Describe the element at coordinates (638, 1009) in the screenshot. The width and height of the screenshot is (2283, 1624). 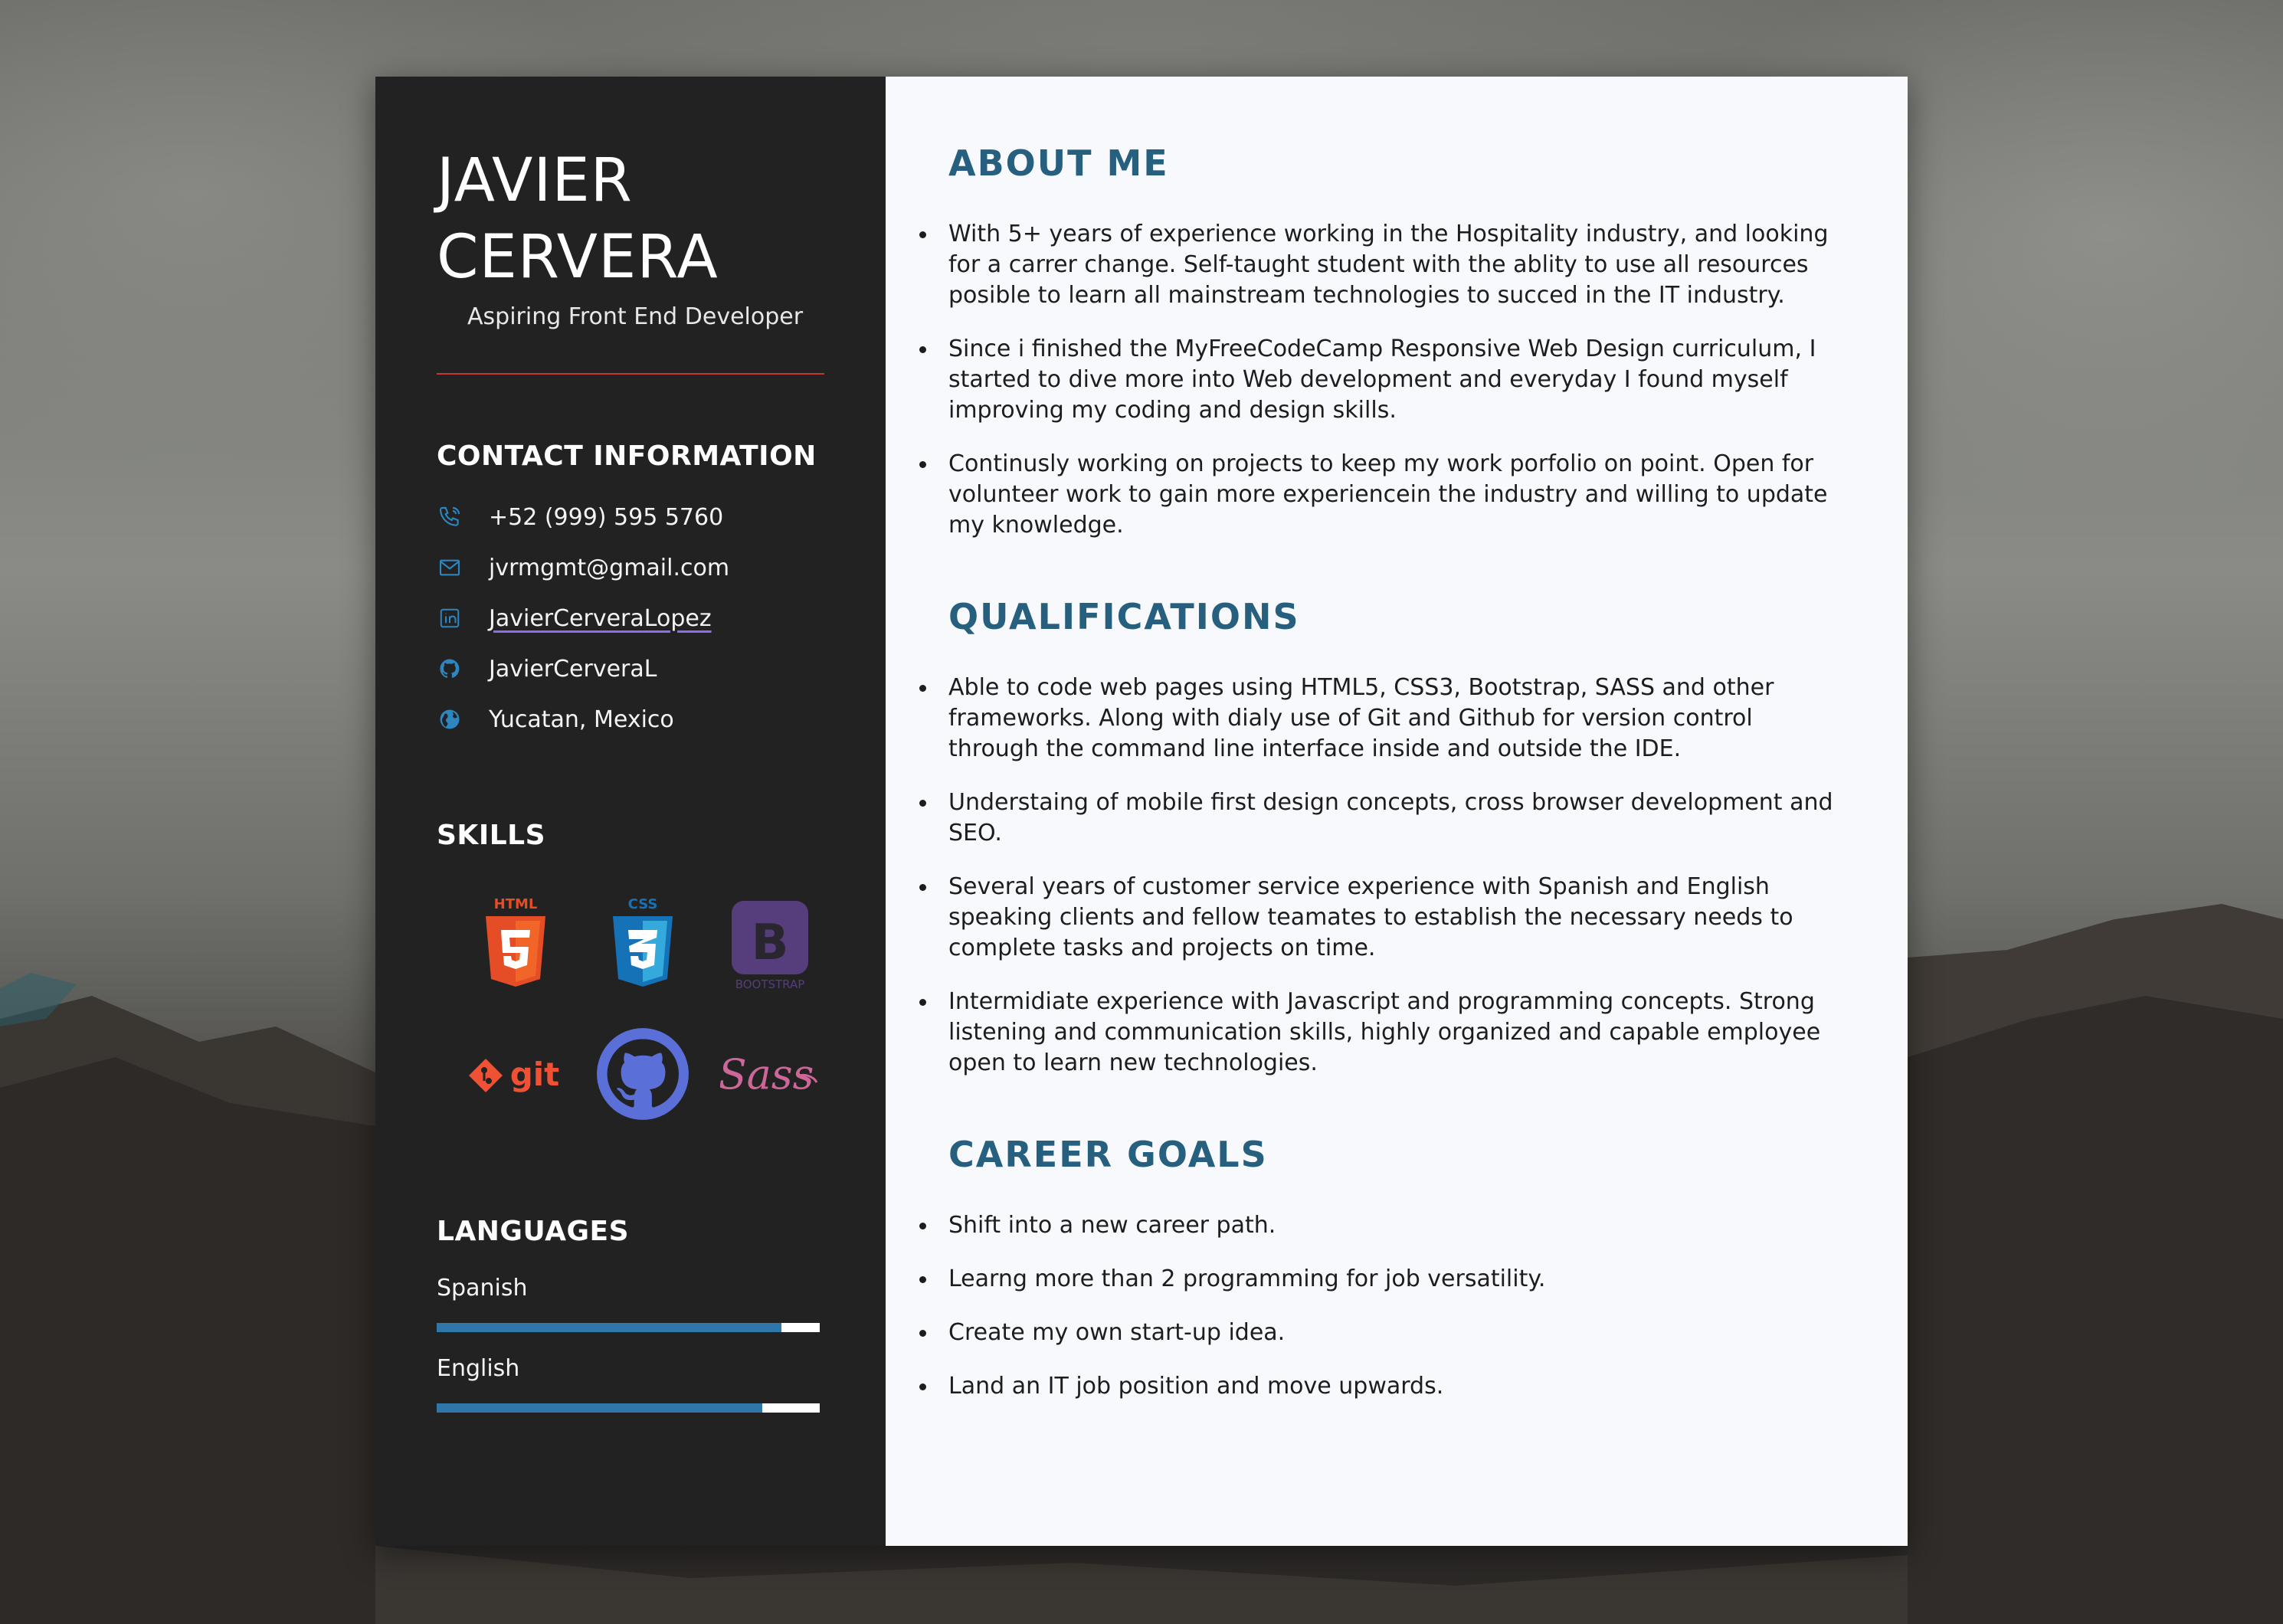
I see `skills-grid: HTML CSS B BOOTSTRAP git Sass` at that location.